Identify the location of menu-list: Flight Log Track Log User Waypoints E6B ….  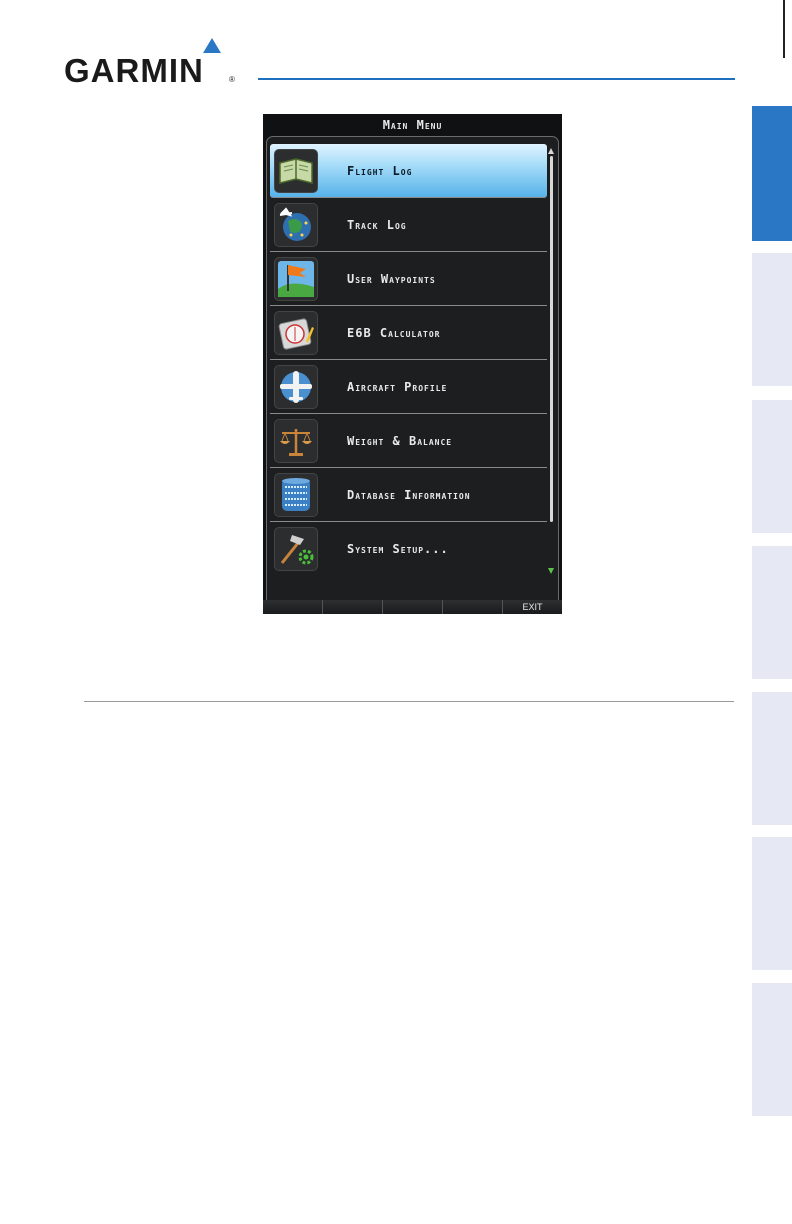
(408, 360).